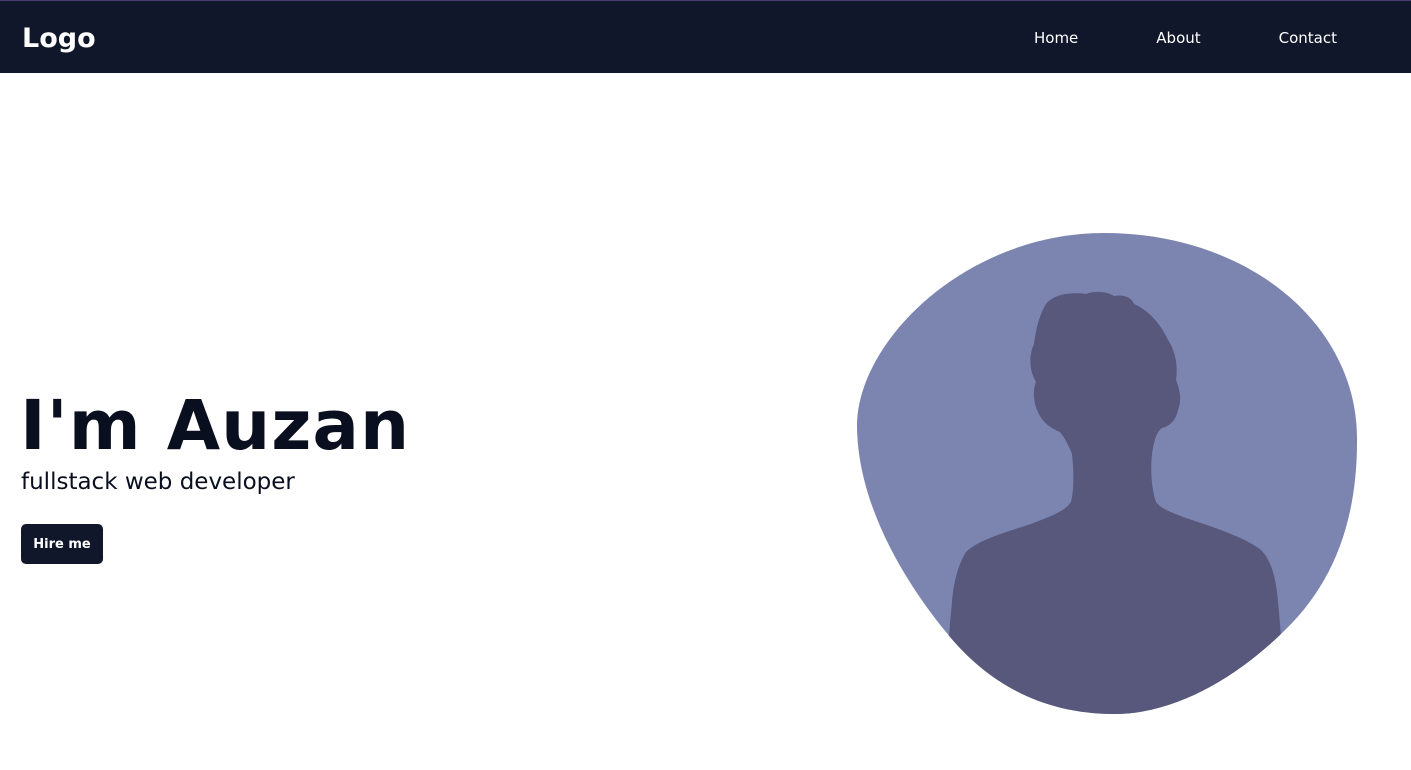 The image size is (1411, 770). Describe the element at coordinates (158, 482) in the screenshot. I see `hero-subtitle: fullstack web developer` at that location.